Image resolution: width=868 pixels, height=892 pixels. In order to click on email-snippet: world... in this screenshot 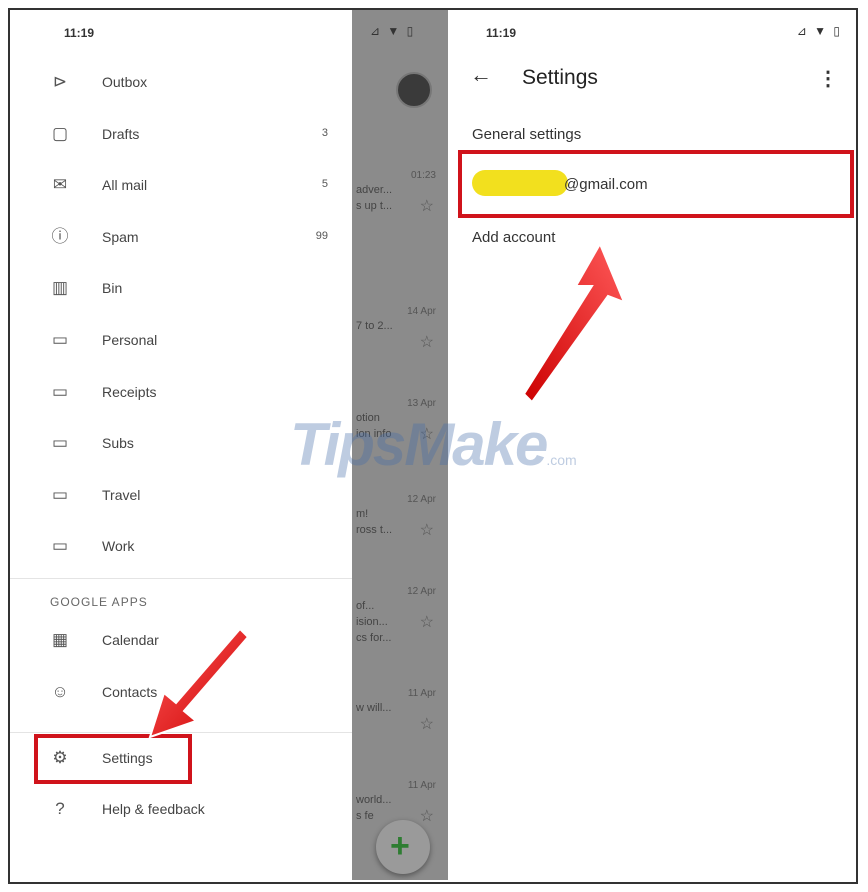, I will do `click(373, 800)`.